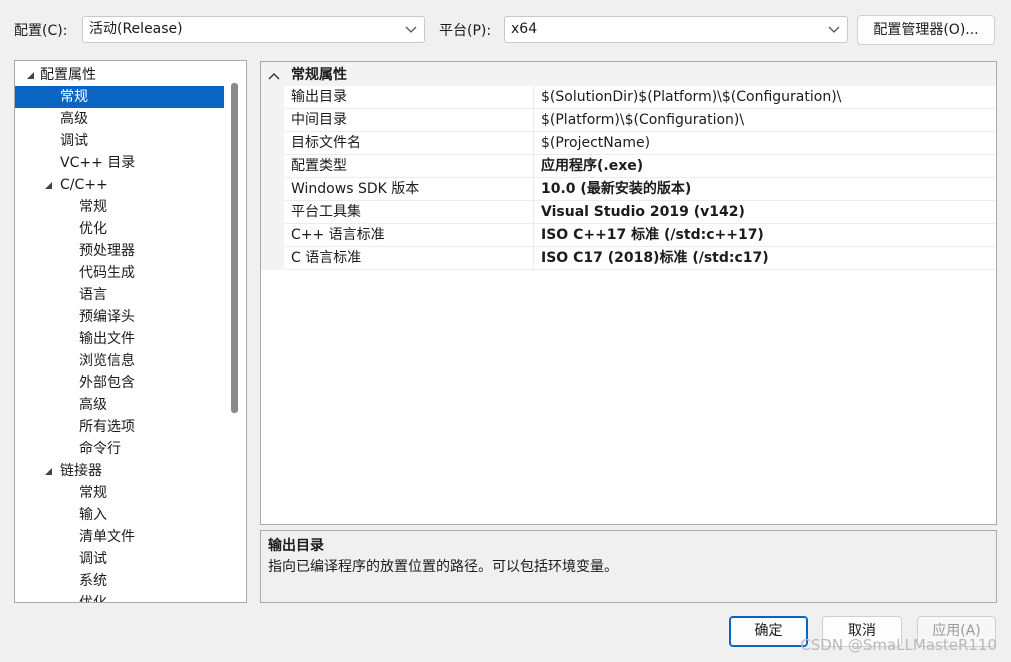 This screenshot has width=1011, height=662. Describe the element at coordinates (119, 295) in the screenshot. I see `tree-item: 语言` at that location.